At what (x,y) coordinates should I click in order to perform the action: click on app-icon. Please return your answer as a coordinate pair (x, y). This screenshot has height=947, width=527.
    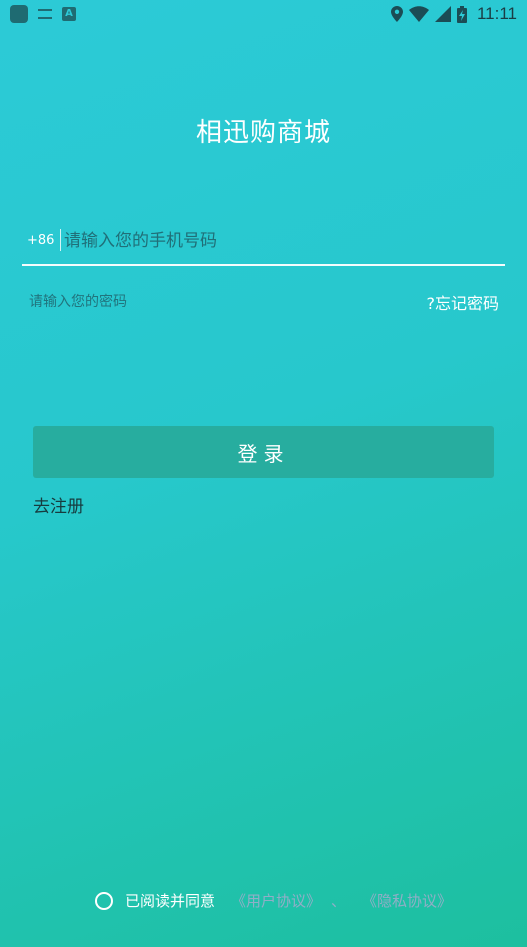
    Looking at the image, I should click on (19, 14).